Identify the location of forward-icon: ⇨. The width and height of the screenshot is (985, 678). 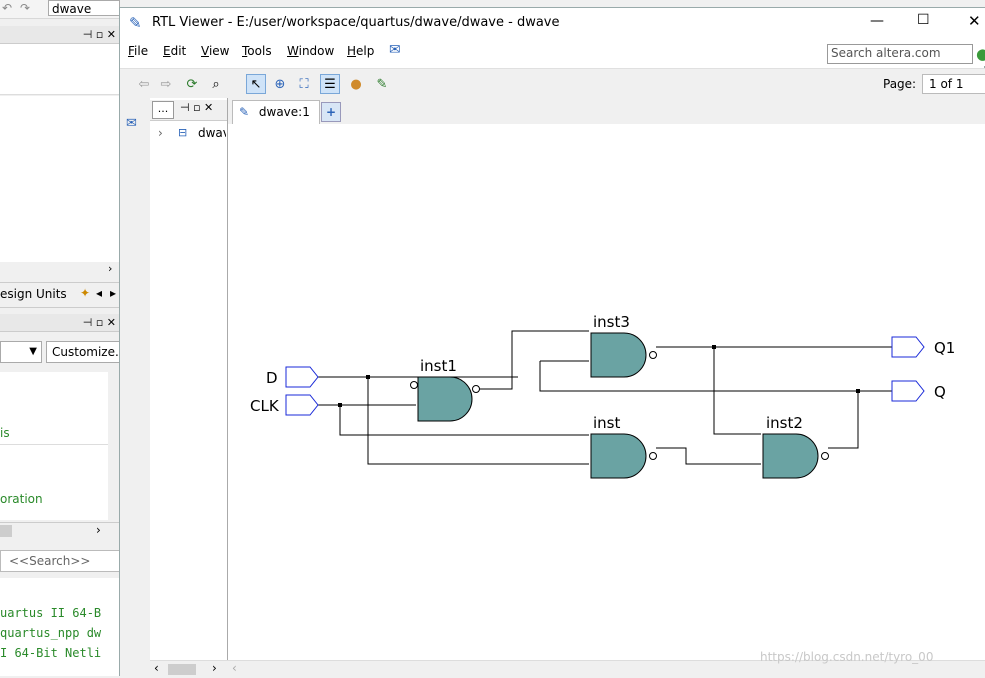
(166, 84).